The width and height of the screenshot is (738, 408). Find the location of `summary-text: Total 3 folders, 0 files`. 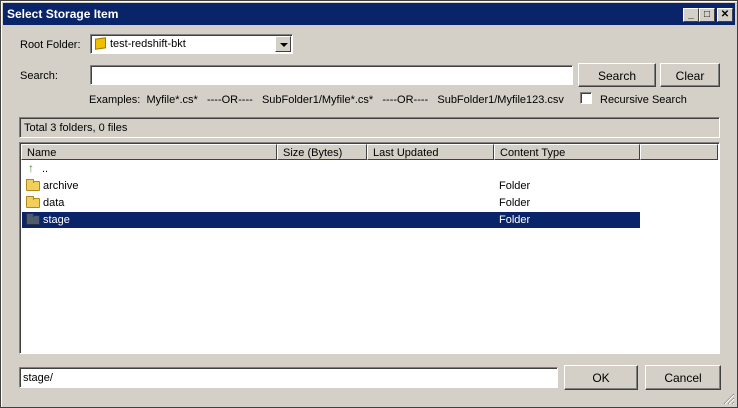

summary-text: Total 3 folders, 0 files is located at coordinates (76, 128).